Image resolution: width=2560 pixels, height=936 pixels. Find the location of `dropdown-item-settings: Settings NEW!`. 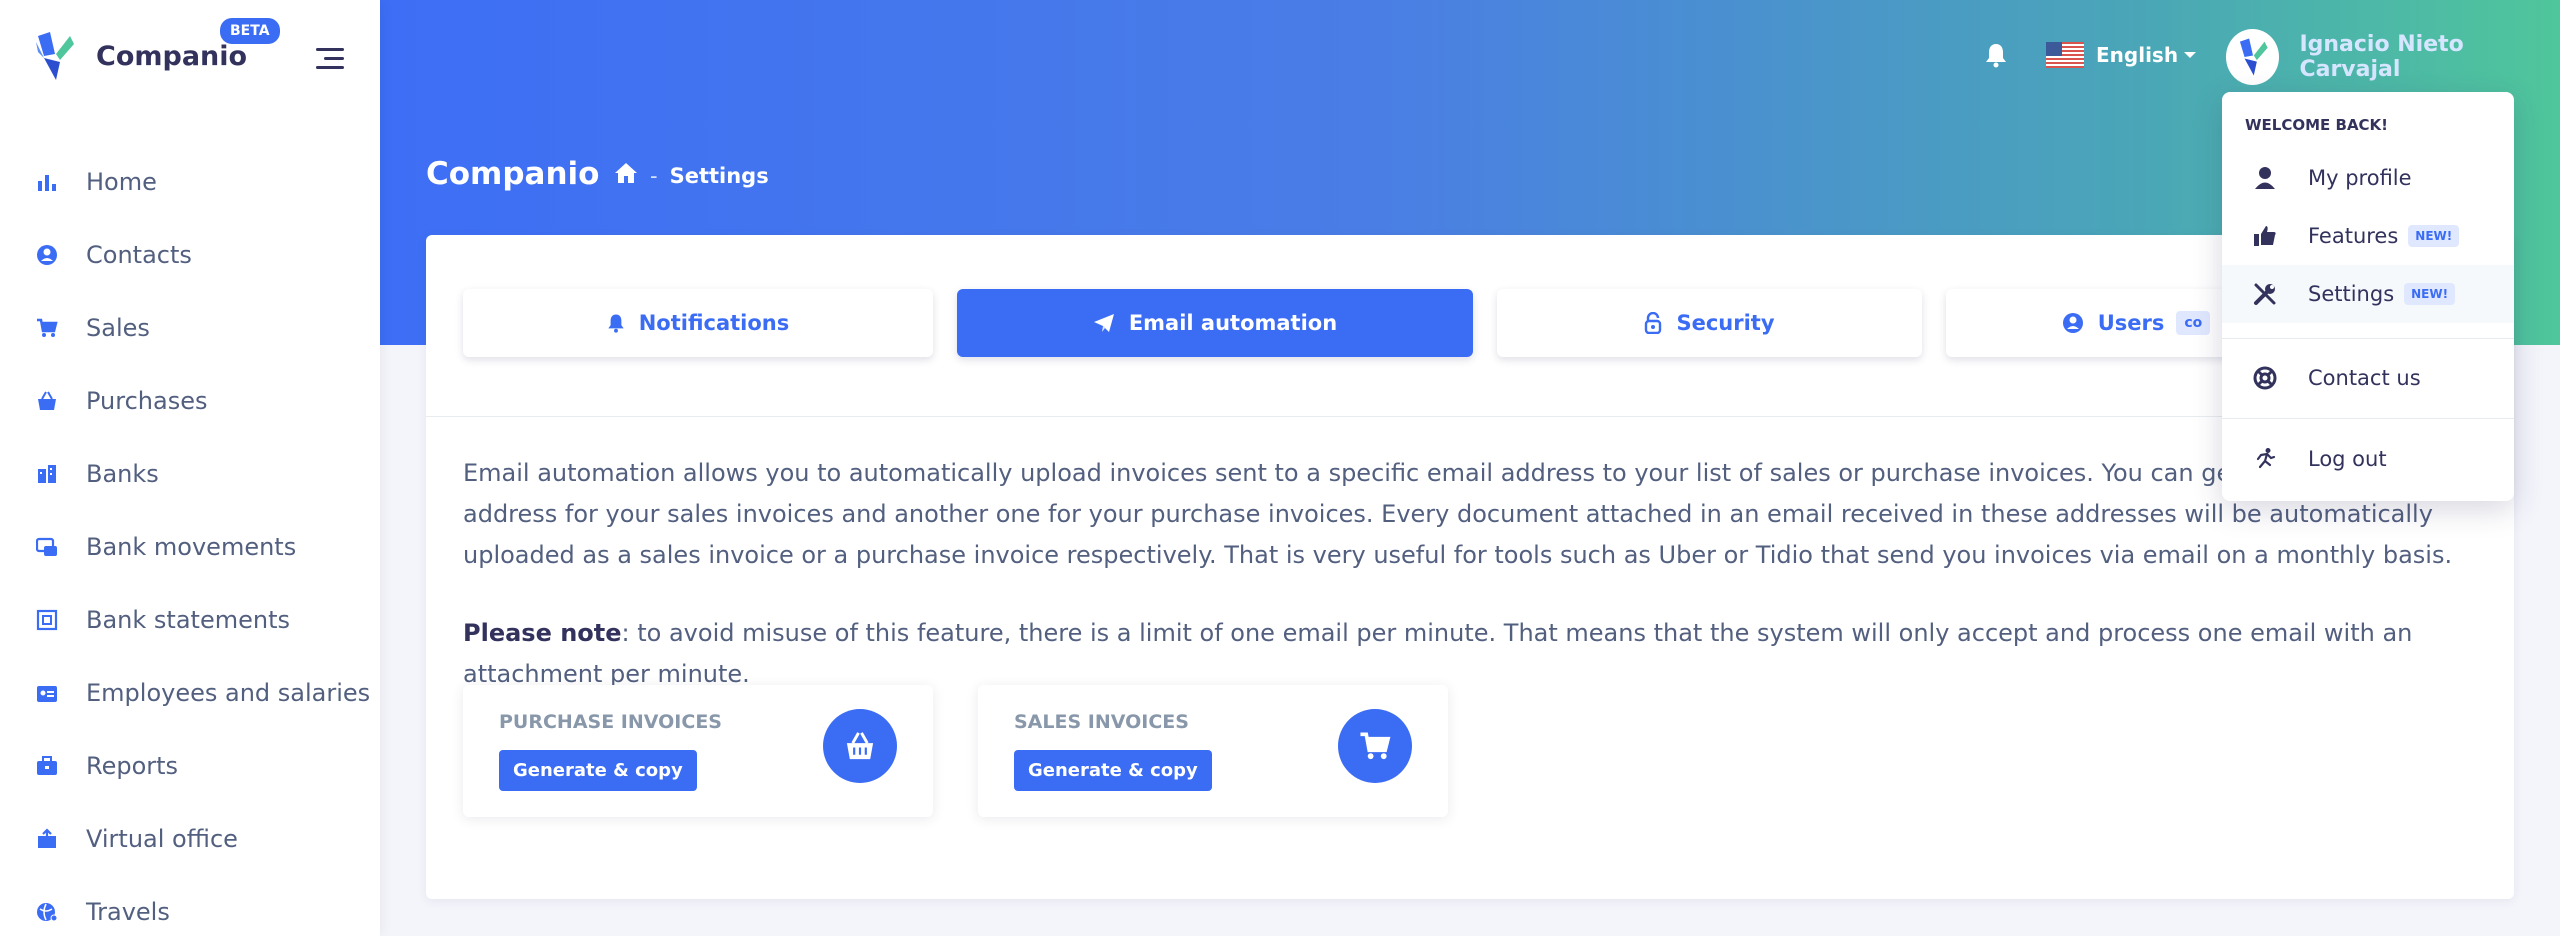

dropdown-item-settings: Settings NEW! is located at coordinates (2368, 294).